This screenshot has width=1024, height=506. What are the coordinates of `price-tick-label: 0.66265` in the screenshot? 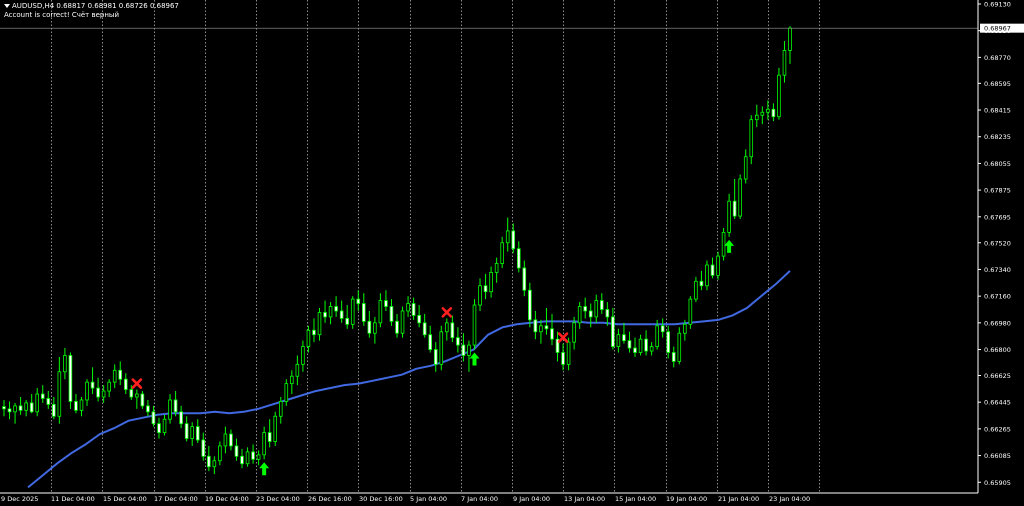 It's located at (997, 429).